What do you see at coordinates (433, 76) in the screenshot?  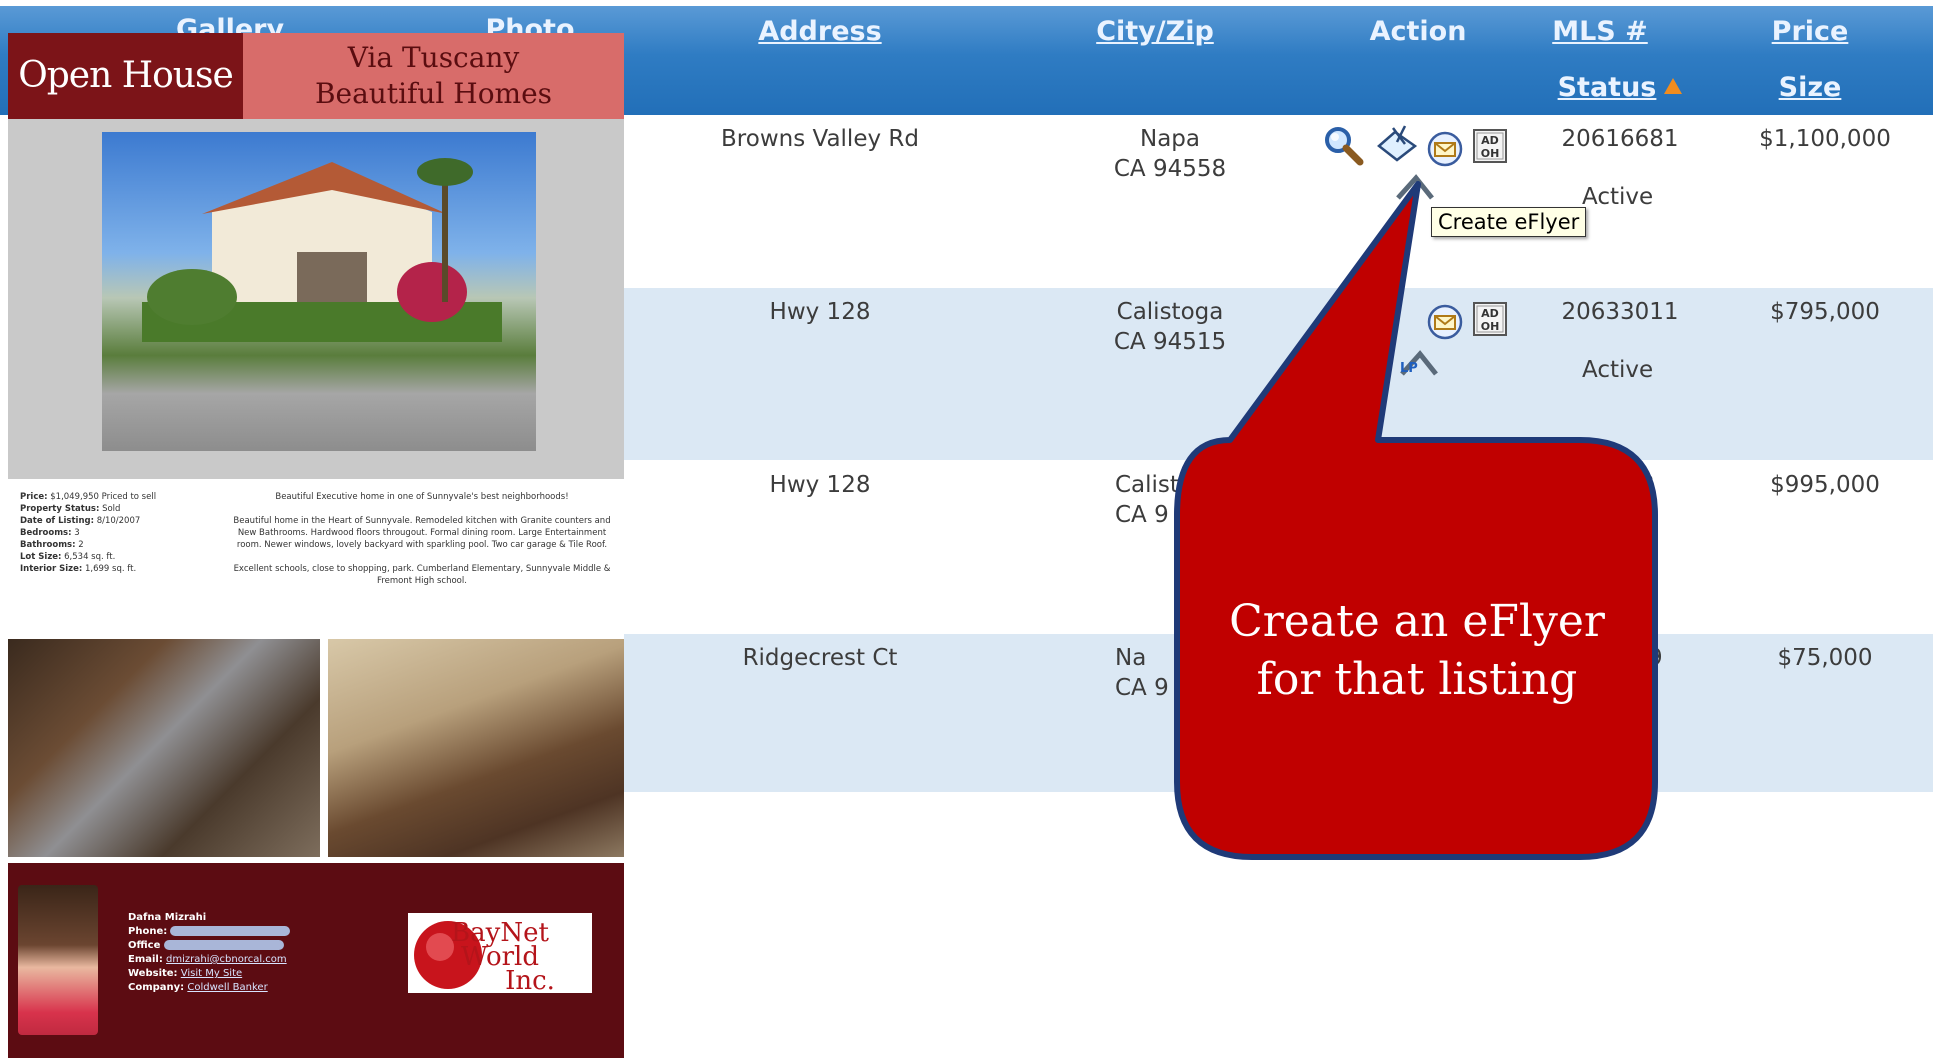 I see `flyer-title: Via Tuscany Beautiful Homes` at bounding box center [433, 76].